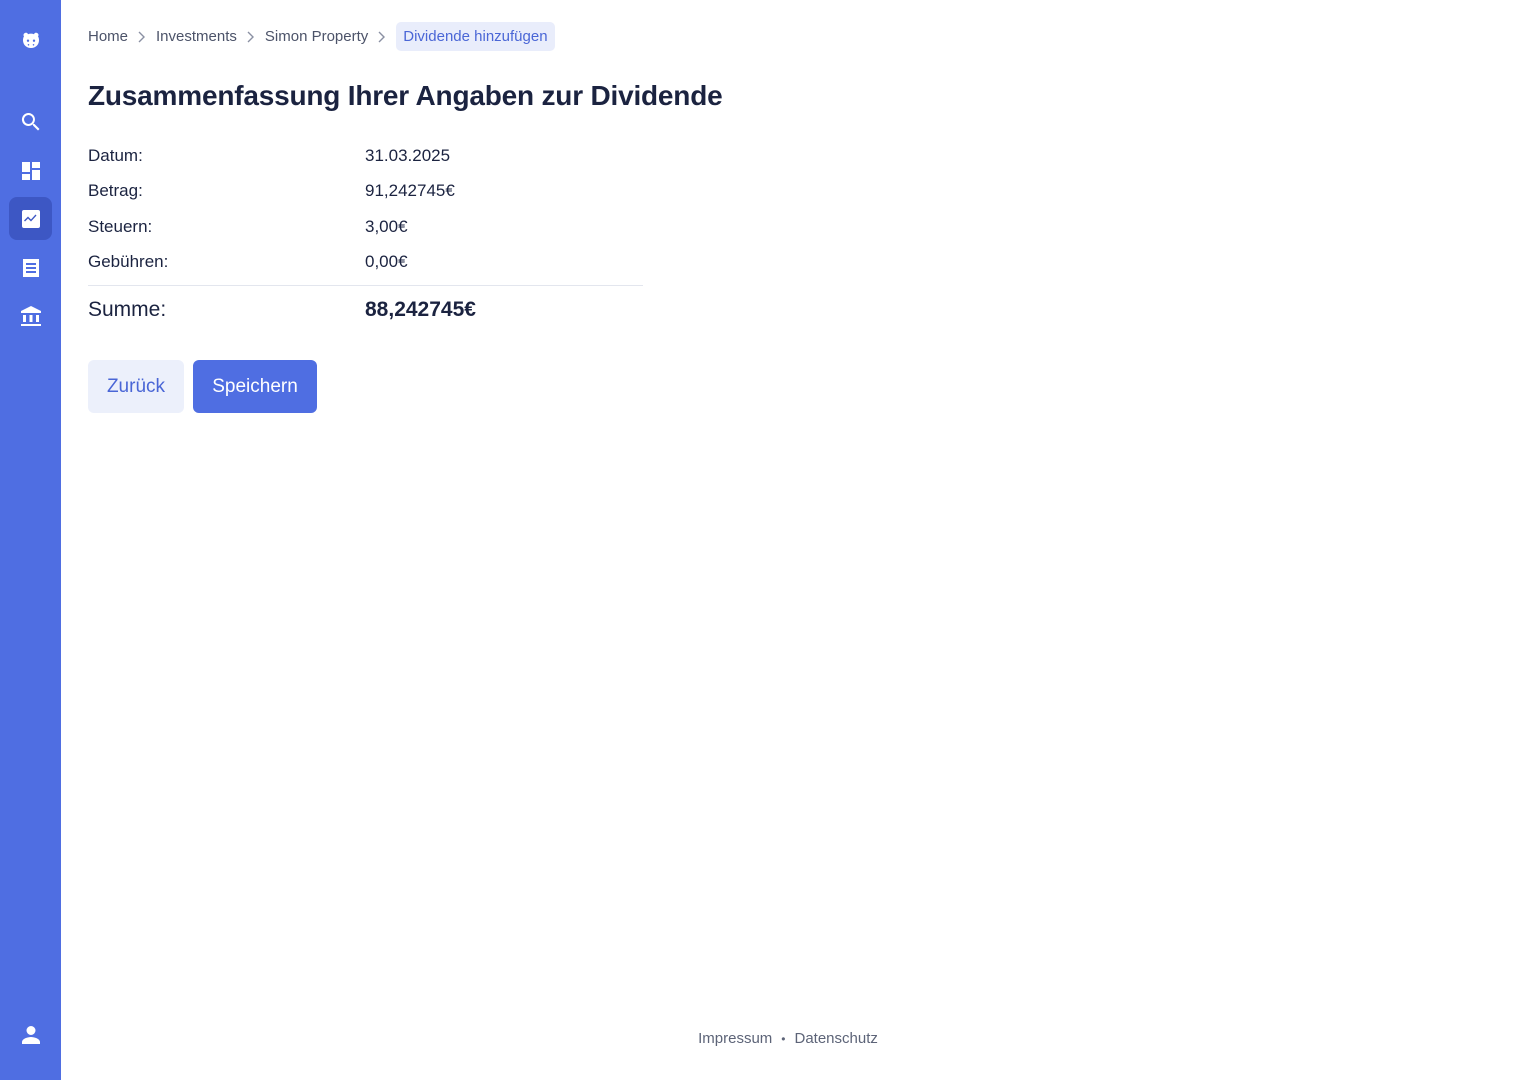  Describe the element at coordinates (420, 309) in the screenshot. I see `total-value: 88,242745€` at that location.